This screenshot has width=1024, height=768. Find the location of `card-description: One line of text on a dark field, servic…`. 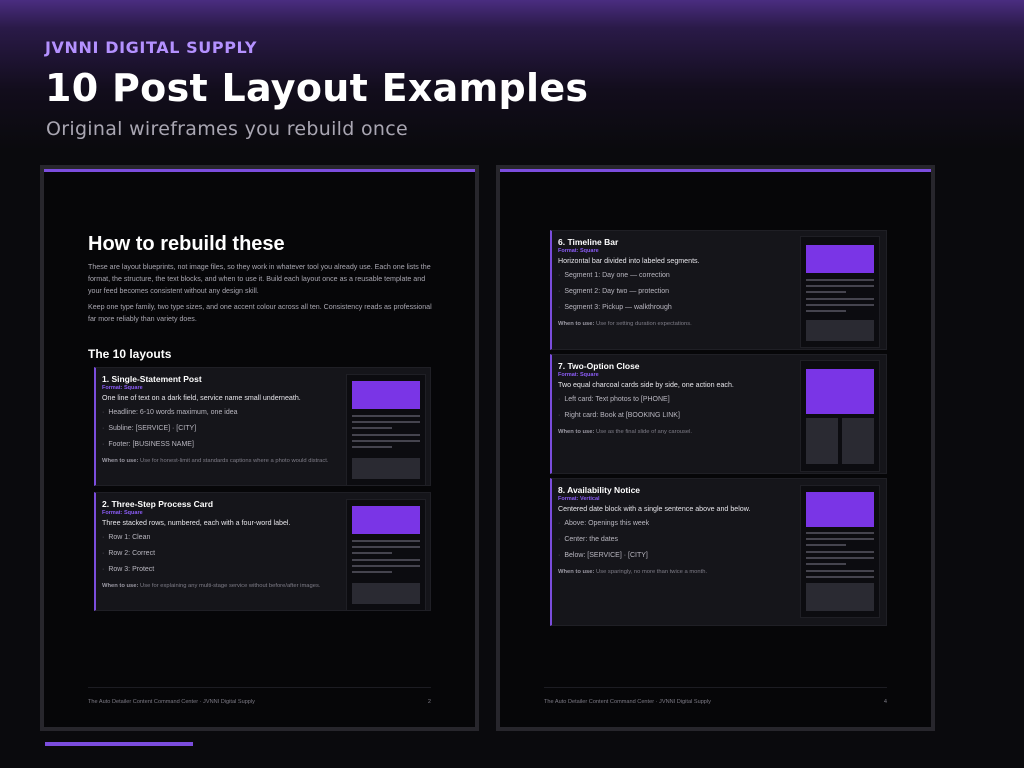

card-description: One line of text on a dark field, servic… is located at coordinates (201, 398).